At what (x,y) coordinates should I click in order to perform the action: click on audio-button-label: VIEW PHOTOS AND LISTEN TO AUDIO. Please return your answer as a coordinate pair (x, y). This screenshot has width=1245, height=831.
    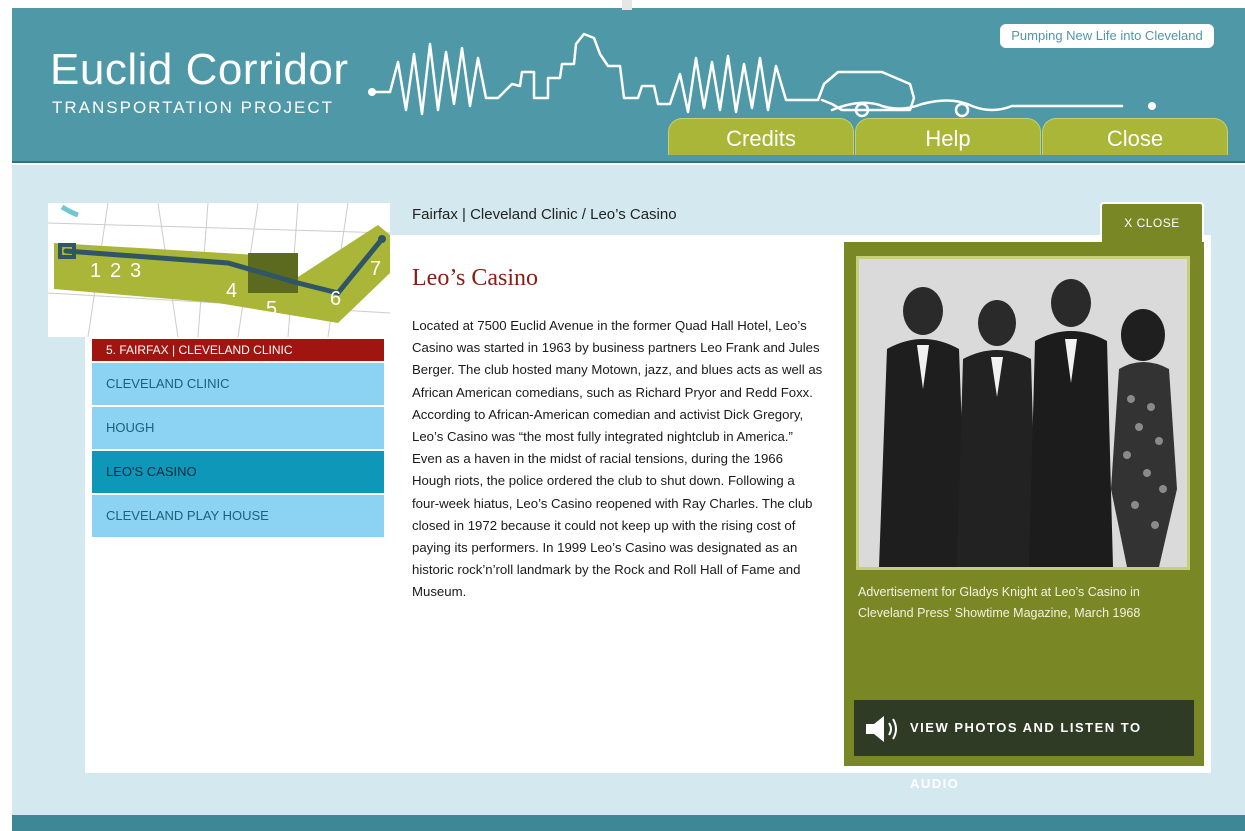
    Looking at the image, I should click on (1026, 755).